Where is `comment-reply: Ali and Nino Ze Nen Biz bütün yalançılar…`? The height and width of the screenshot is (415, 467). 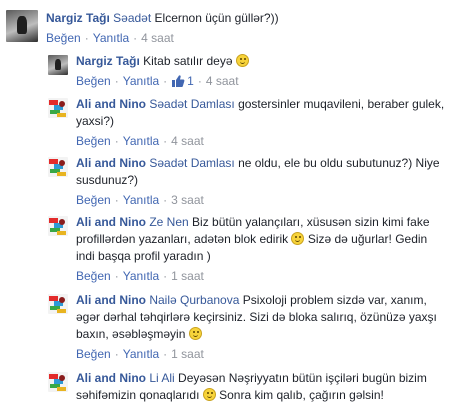 comment-reply: Ali and Nino Ze Nen Biz bütün yalançılar… is located at coordinates (239, 249).